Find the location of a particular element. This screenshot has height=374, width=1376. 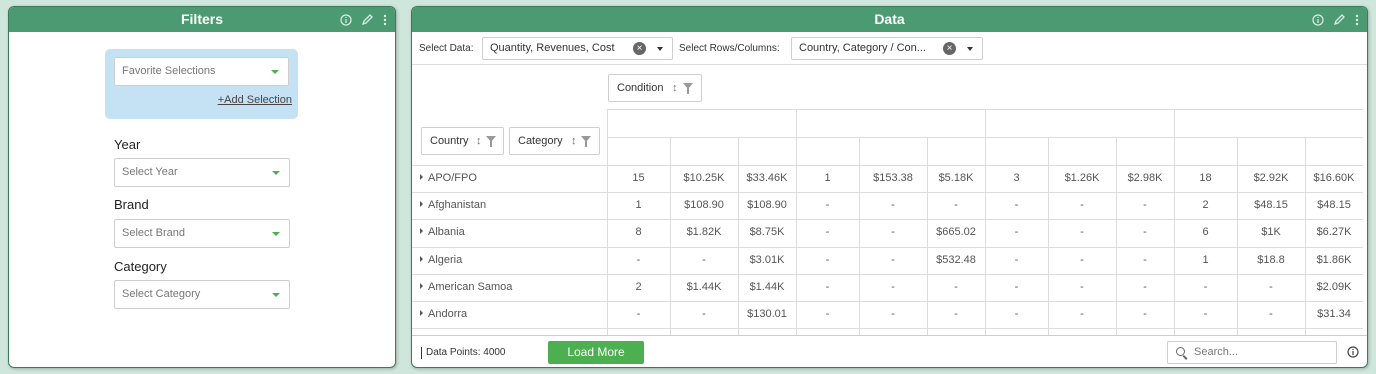

favorite-selections-dropdown: Favorite Selections is located at coordinates (201, 71).